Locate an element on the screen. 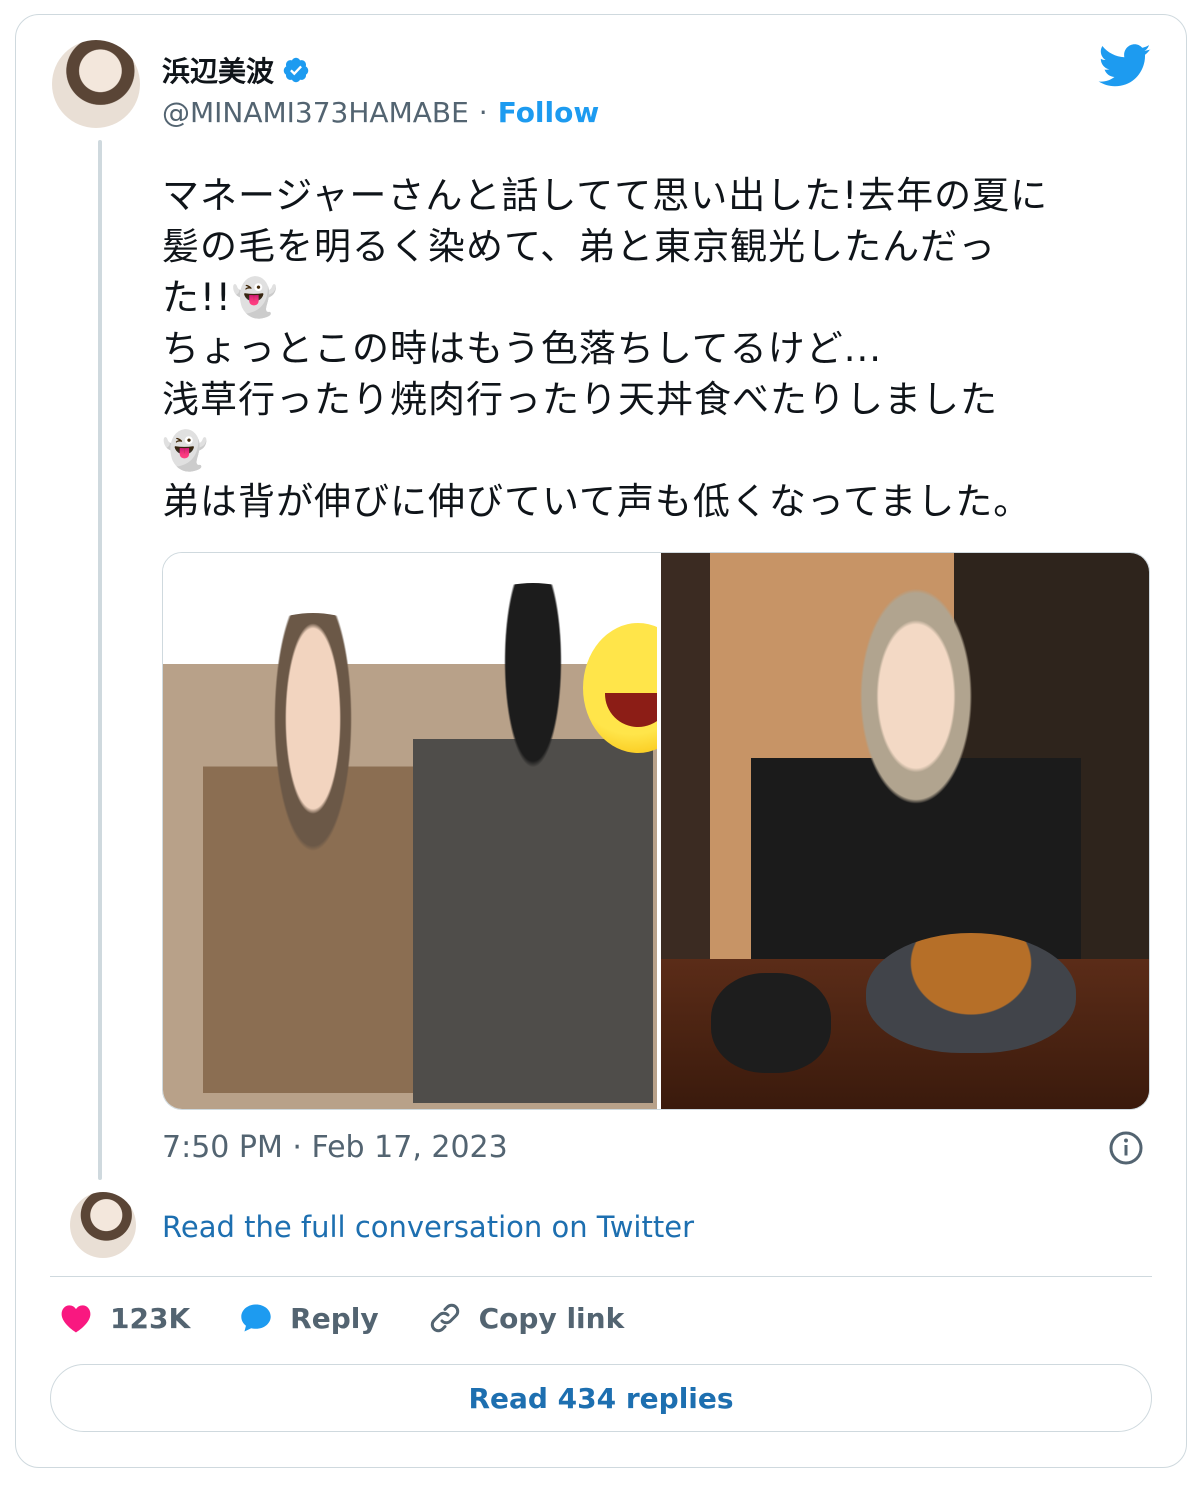 This screenshot has height=1485, width=1200. action-bar: 123K Reply Copy link is located at coordinates (365, 1318).